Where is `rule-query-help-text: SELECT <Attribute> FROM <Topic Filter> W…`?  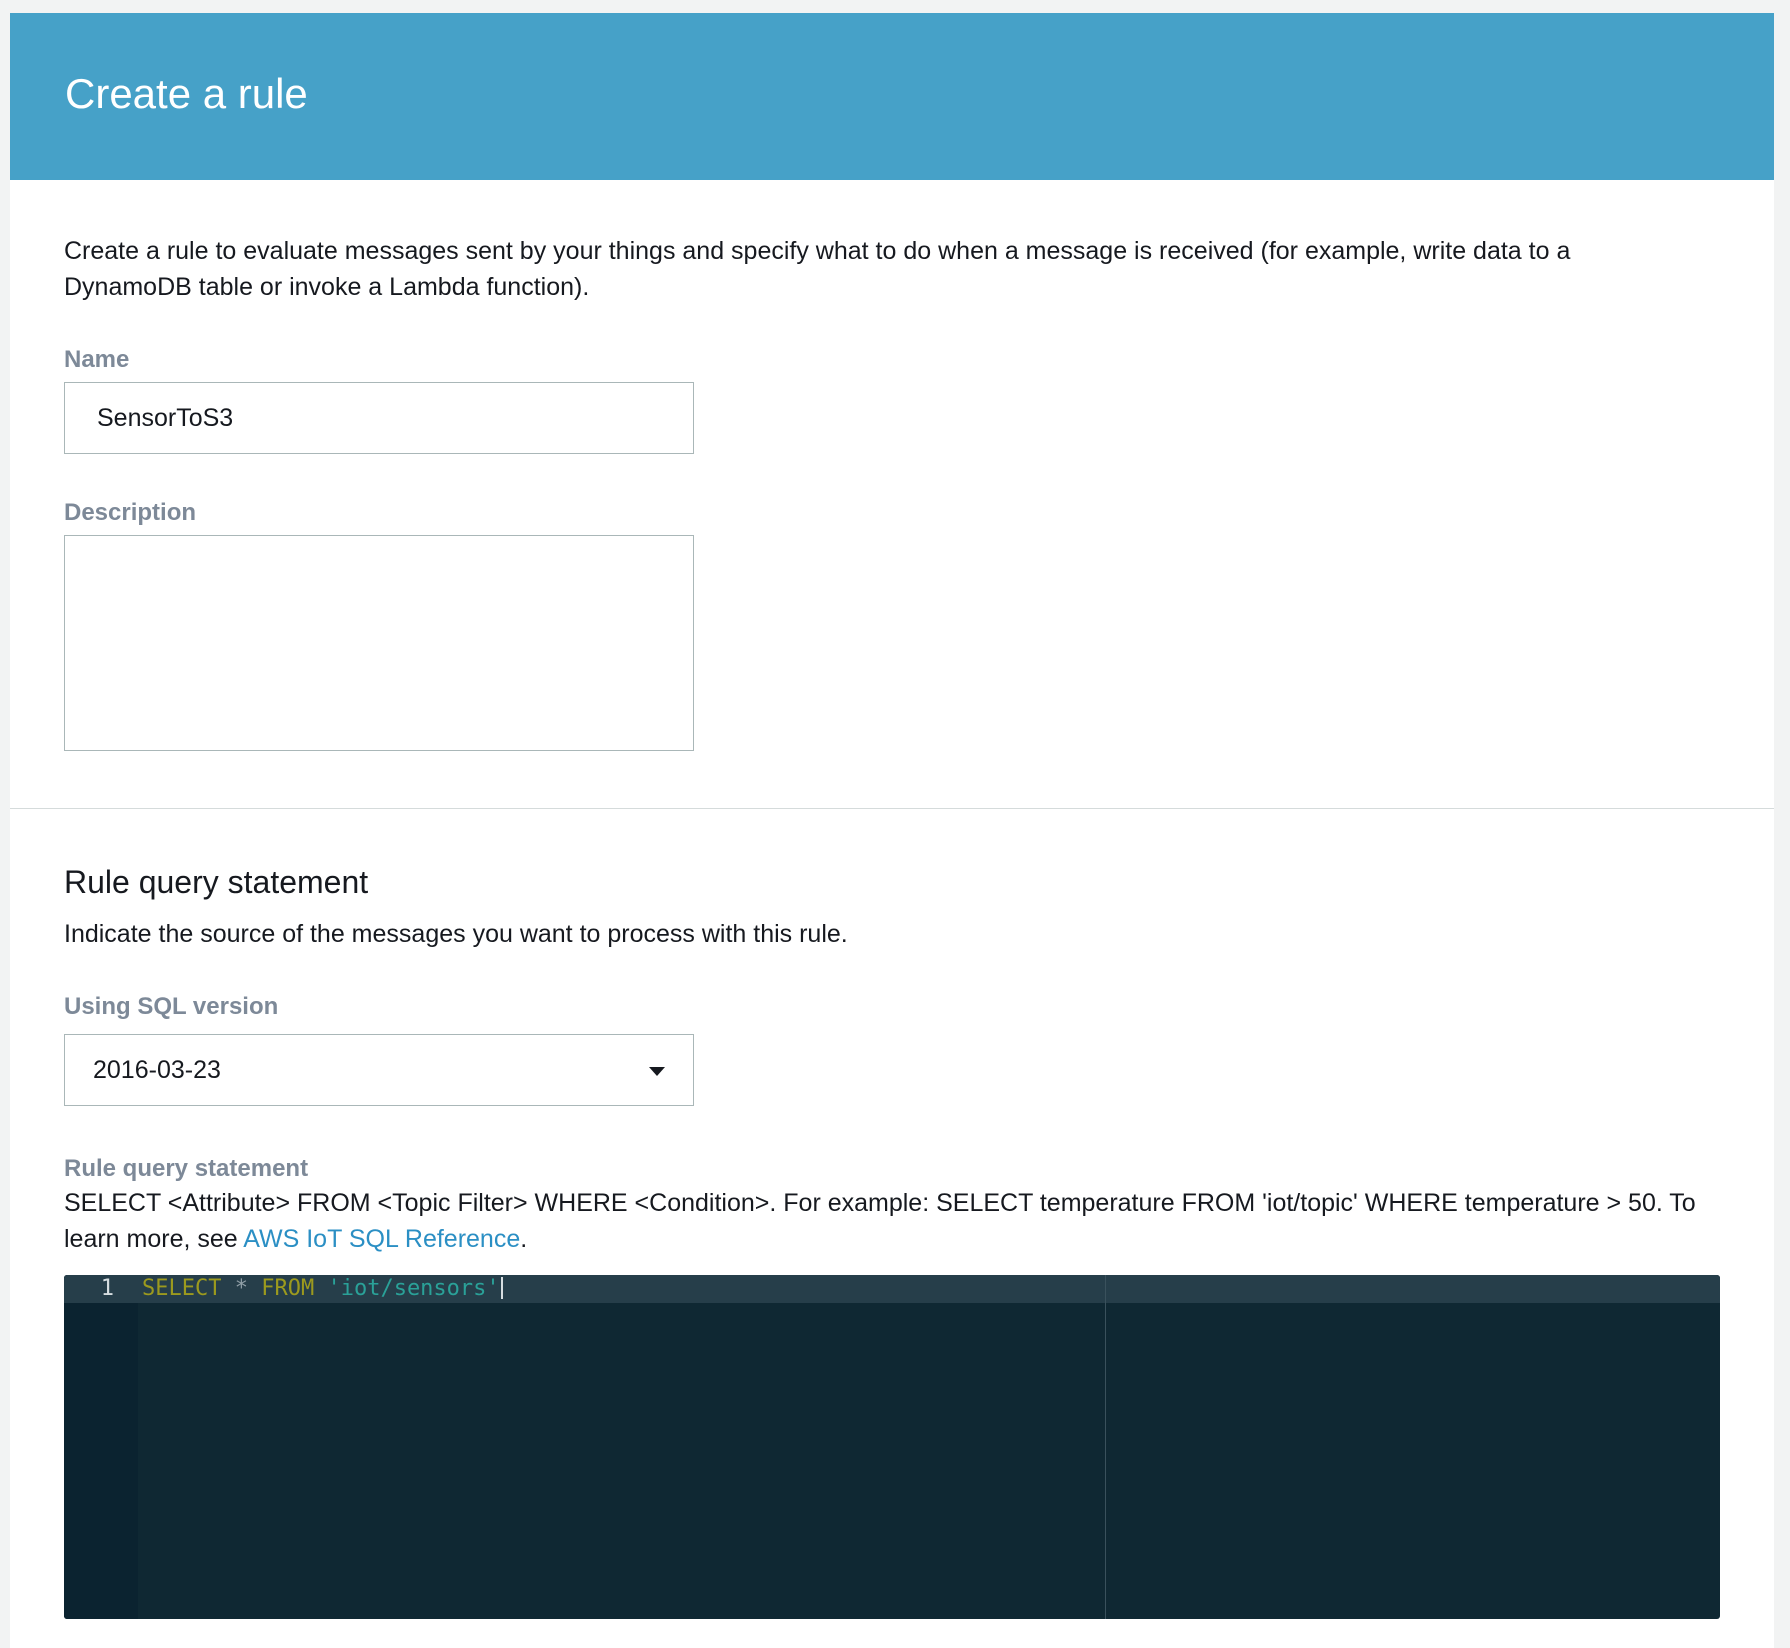 rule-query-help-text: SELECT <Attribute> FROM <Topic Filter> W… is located at coordinates (894, 1221).